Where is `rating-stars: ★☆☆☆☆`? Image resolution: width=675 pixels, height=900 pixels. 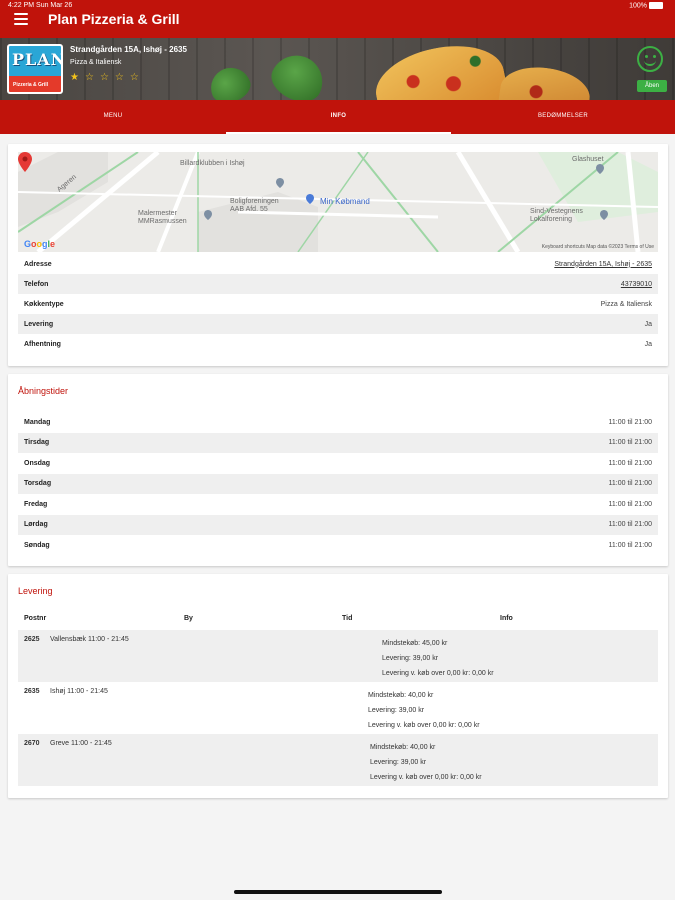 rating-stars: ★☆☆☆☆ is located at coordinates (107, 77).